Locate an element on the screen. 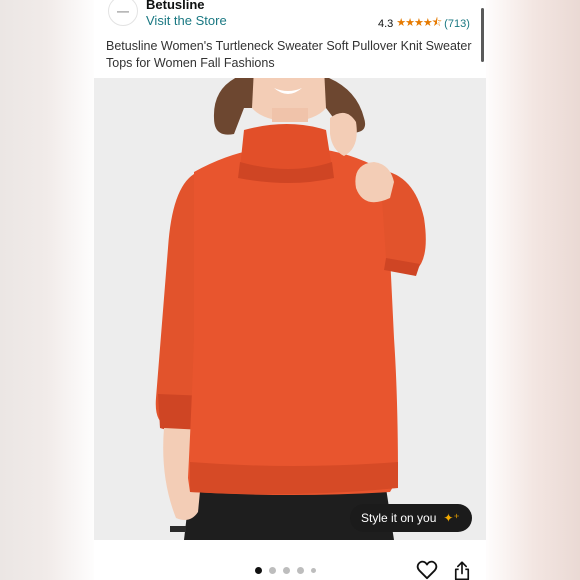 The width and height of the screenshot is (580, 580). star-rating-icon: ★★★★⯪ is located at coordinates (419, 23).